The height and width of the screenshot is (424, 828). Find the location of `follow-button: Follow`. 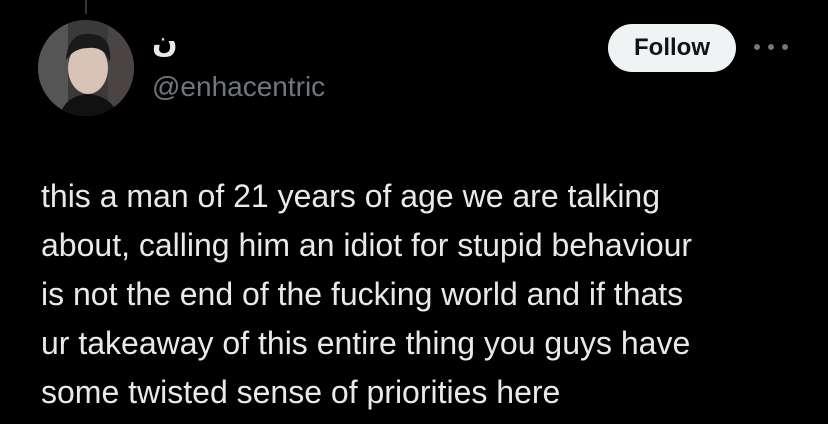

follow-button: Follow is located at coordinates (672, 48).